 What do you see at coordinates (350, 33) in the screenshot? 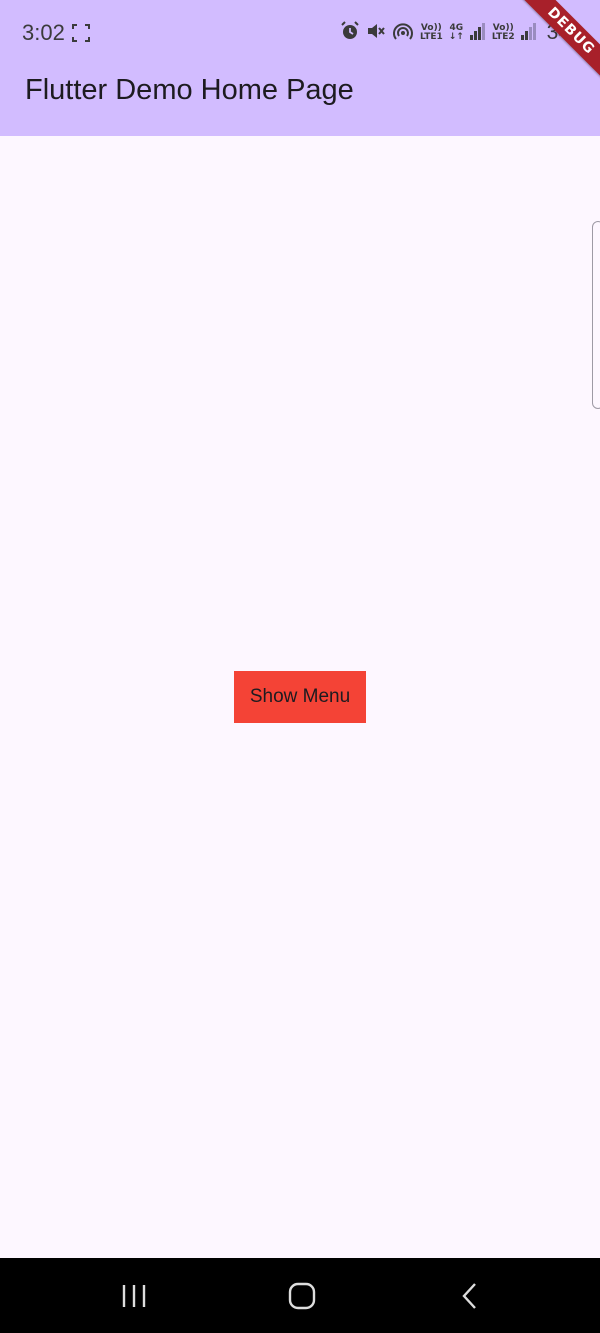
I see `alarm-icon` at bounding box center [350, 33].